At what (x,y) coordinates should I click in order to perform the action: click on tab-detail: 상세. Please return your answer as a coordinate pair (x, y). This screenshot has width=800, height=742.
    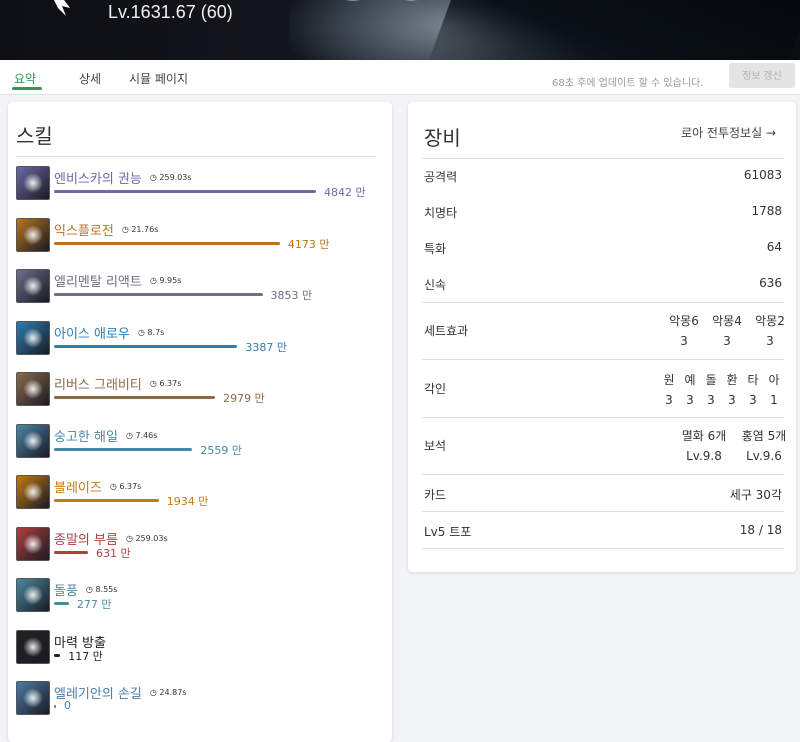
    Looking at the image, I should click on (90, 78).